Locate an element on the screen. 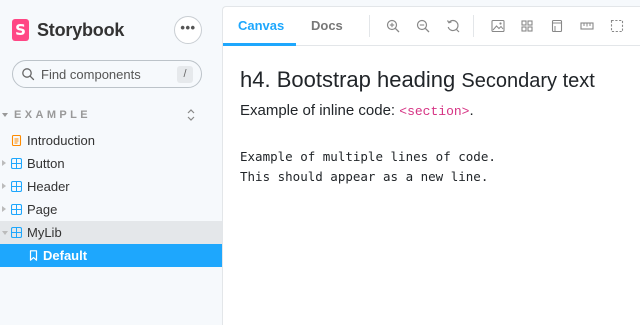 This screenshot has height=325, width=640. storybook-logo-icon: S is located at coordinates (20, 30).